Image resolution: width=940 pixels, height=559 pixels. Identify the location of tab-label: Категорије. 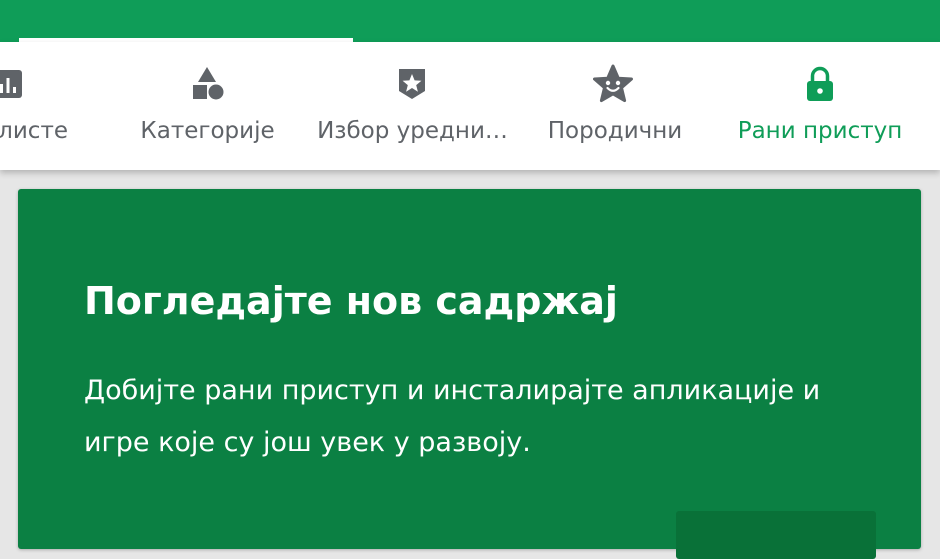
(207, 131).